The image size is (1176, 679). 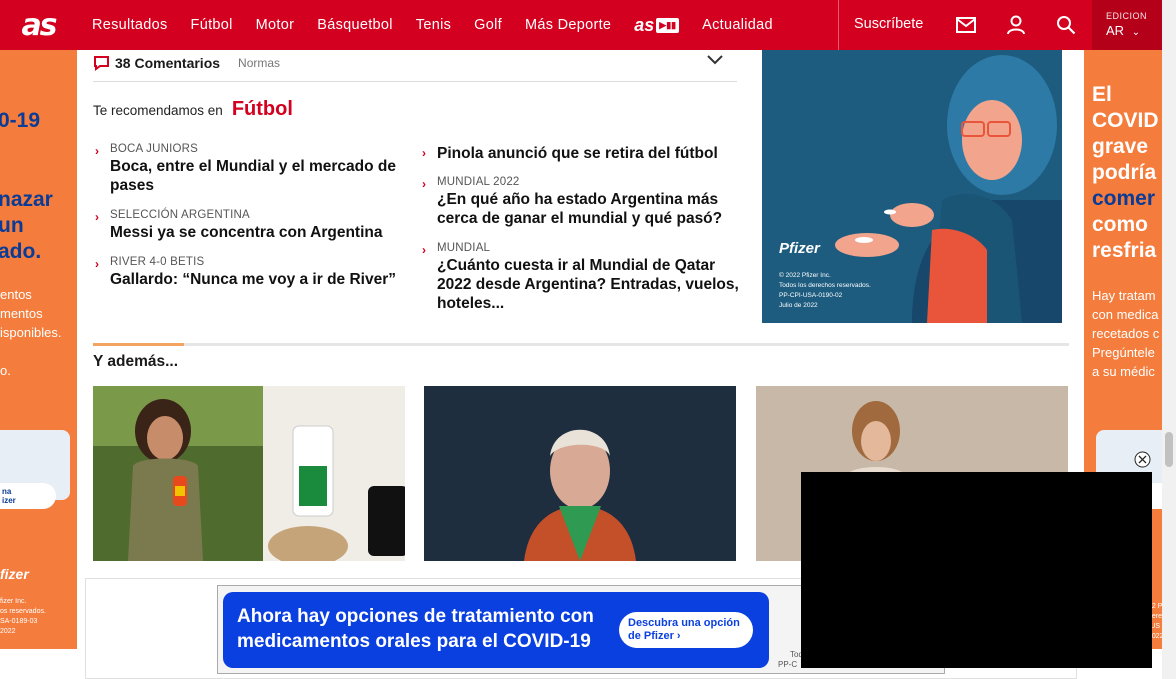 I want to click on left-ad-text-2: mentos, so click(x=21, y=313).